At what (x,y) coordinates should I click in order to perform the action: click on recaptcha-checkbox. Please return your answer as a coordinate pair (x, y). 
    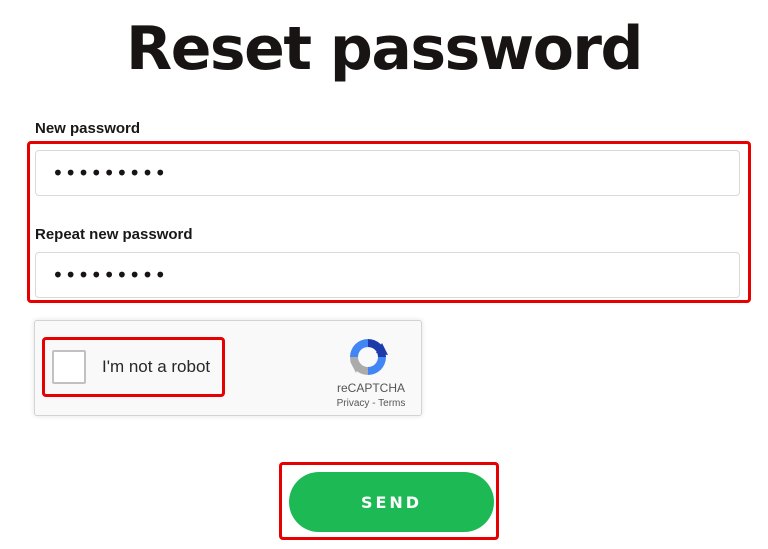
    Looking at the image, I should click on (69, 367).